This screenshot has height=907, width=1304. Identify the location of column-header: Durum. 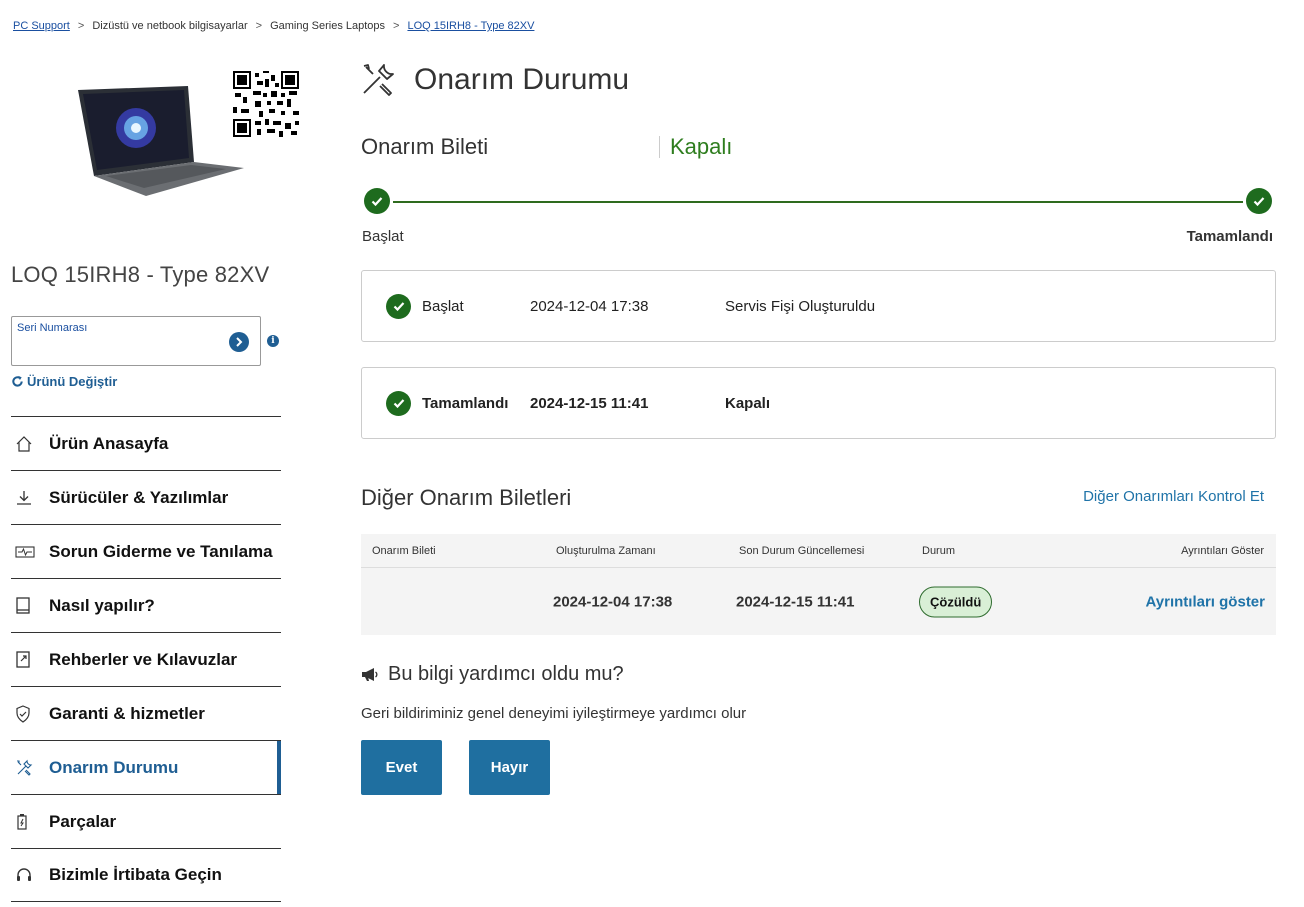
(939, 550).